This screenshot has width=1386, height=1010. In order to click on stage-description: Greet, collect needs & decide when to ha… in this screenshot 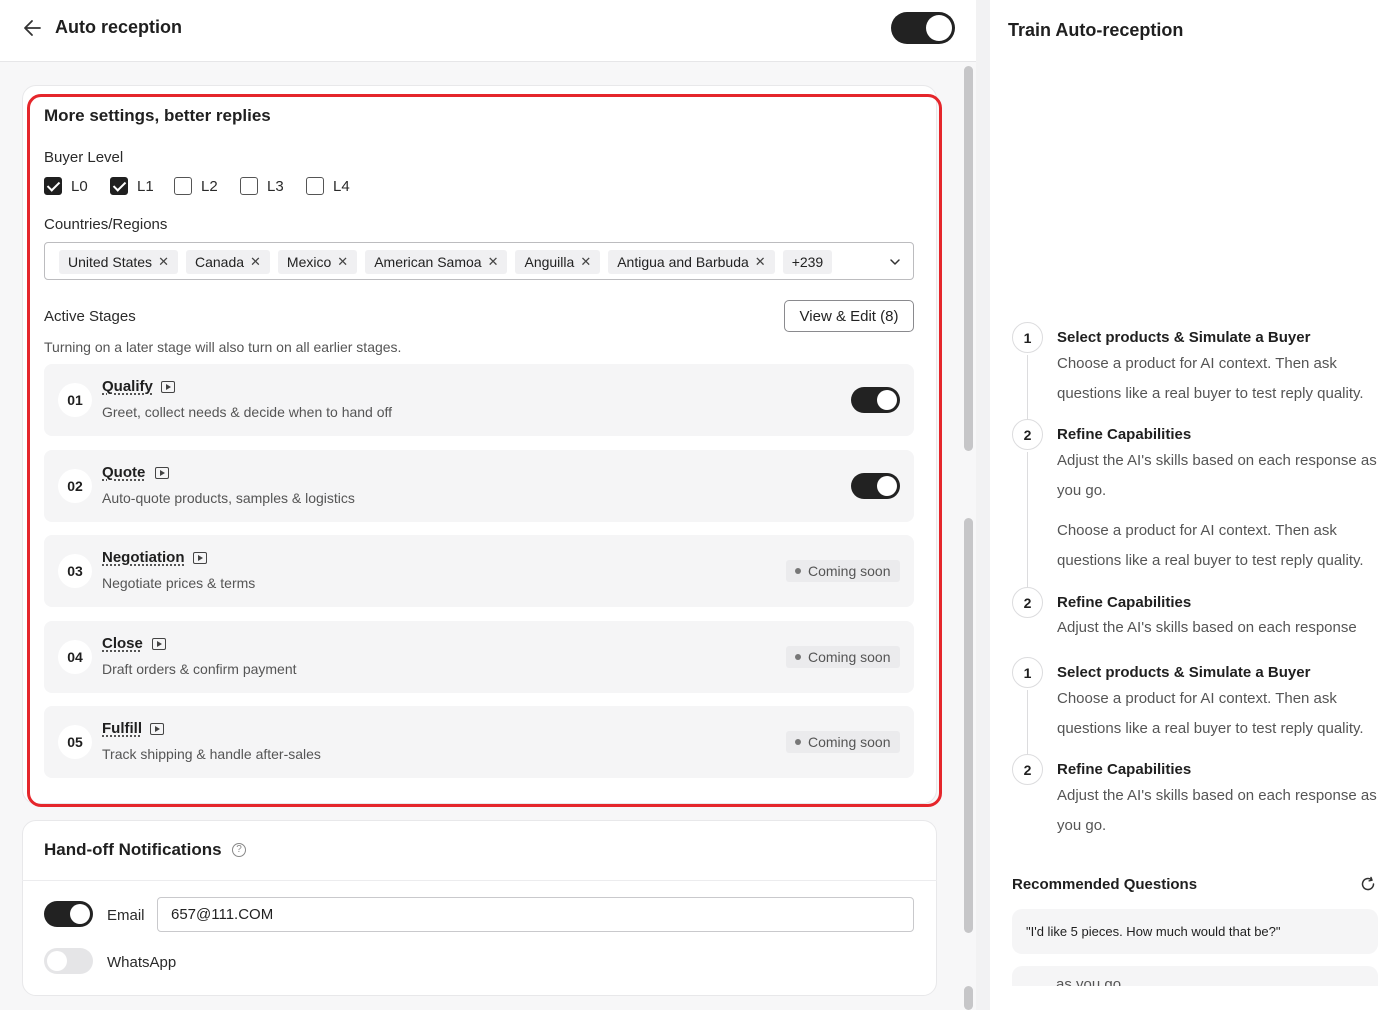, I will do `click(247, 412)`.